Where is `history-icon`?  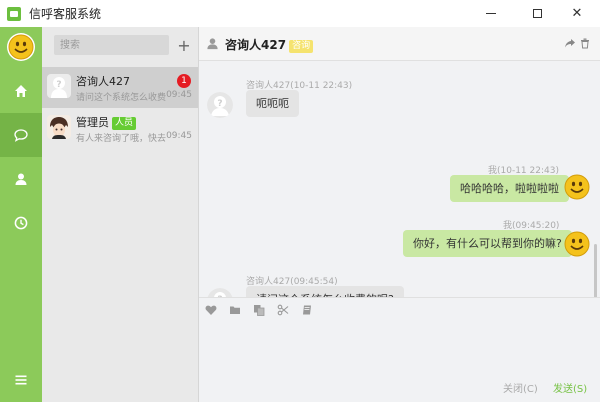
history-icon is located at coordinates (21, 223).